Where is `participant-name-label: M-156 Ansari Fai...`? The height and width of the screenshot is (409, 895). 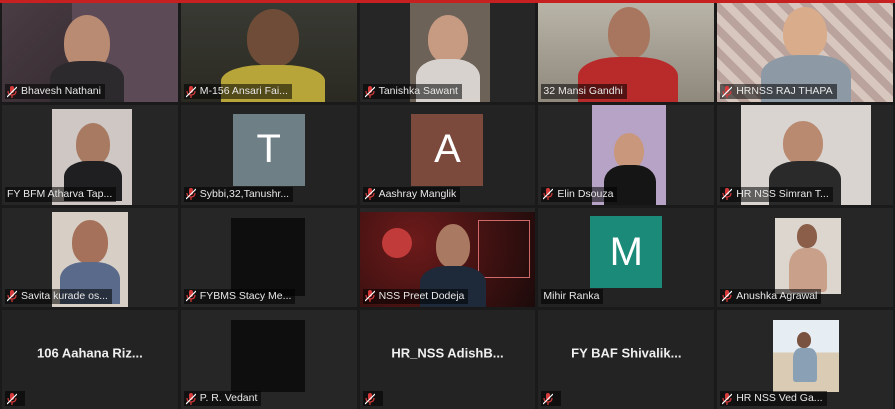
participant-name-label: M-156 Ansari Fai... is located at coordinates (237, 92).